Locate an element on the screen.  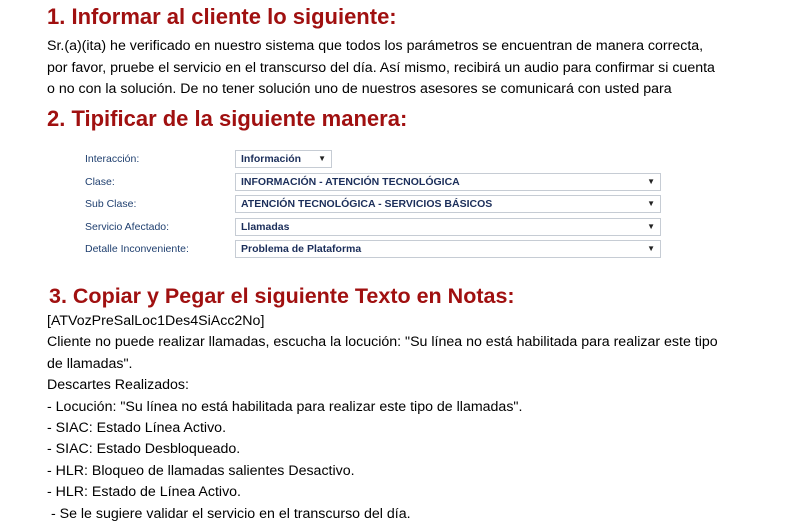
notes-line: - HLR: Estado de Línea Activo. is located at coordinates (144, 492).